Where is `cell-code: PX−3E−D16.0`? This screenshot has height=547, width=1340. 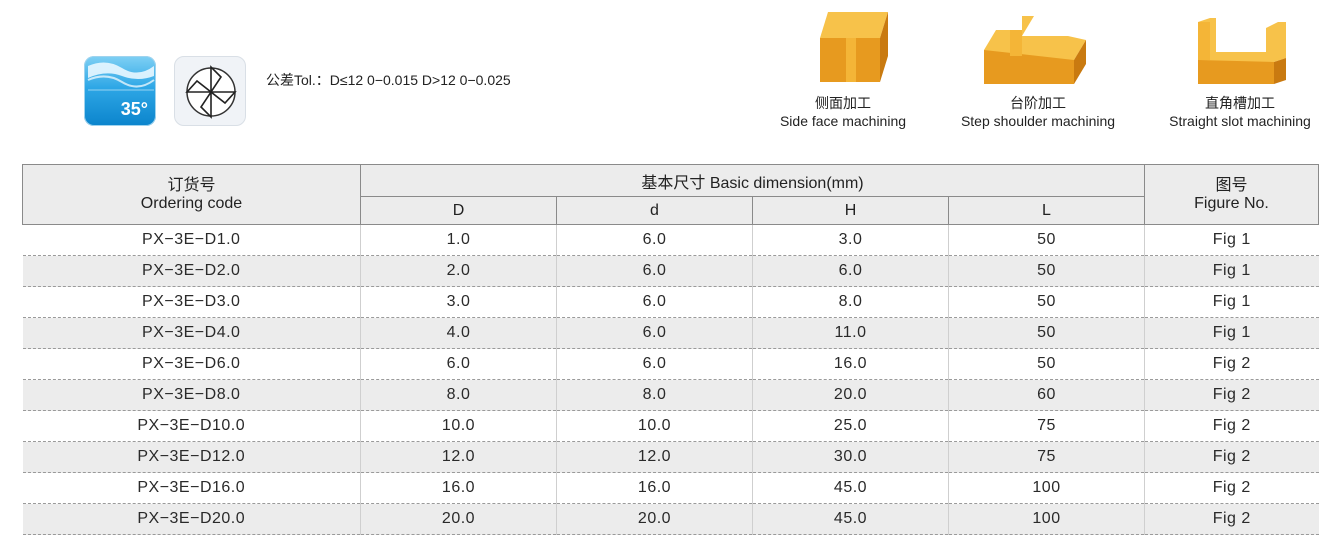
cell-code: PX−3E−D16.0 is located at coordinates (191, 488).